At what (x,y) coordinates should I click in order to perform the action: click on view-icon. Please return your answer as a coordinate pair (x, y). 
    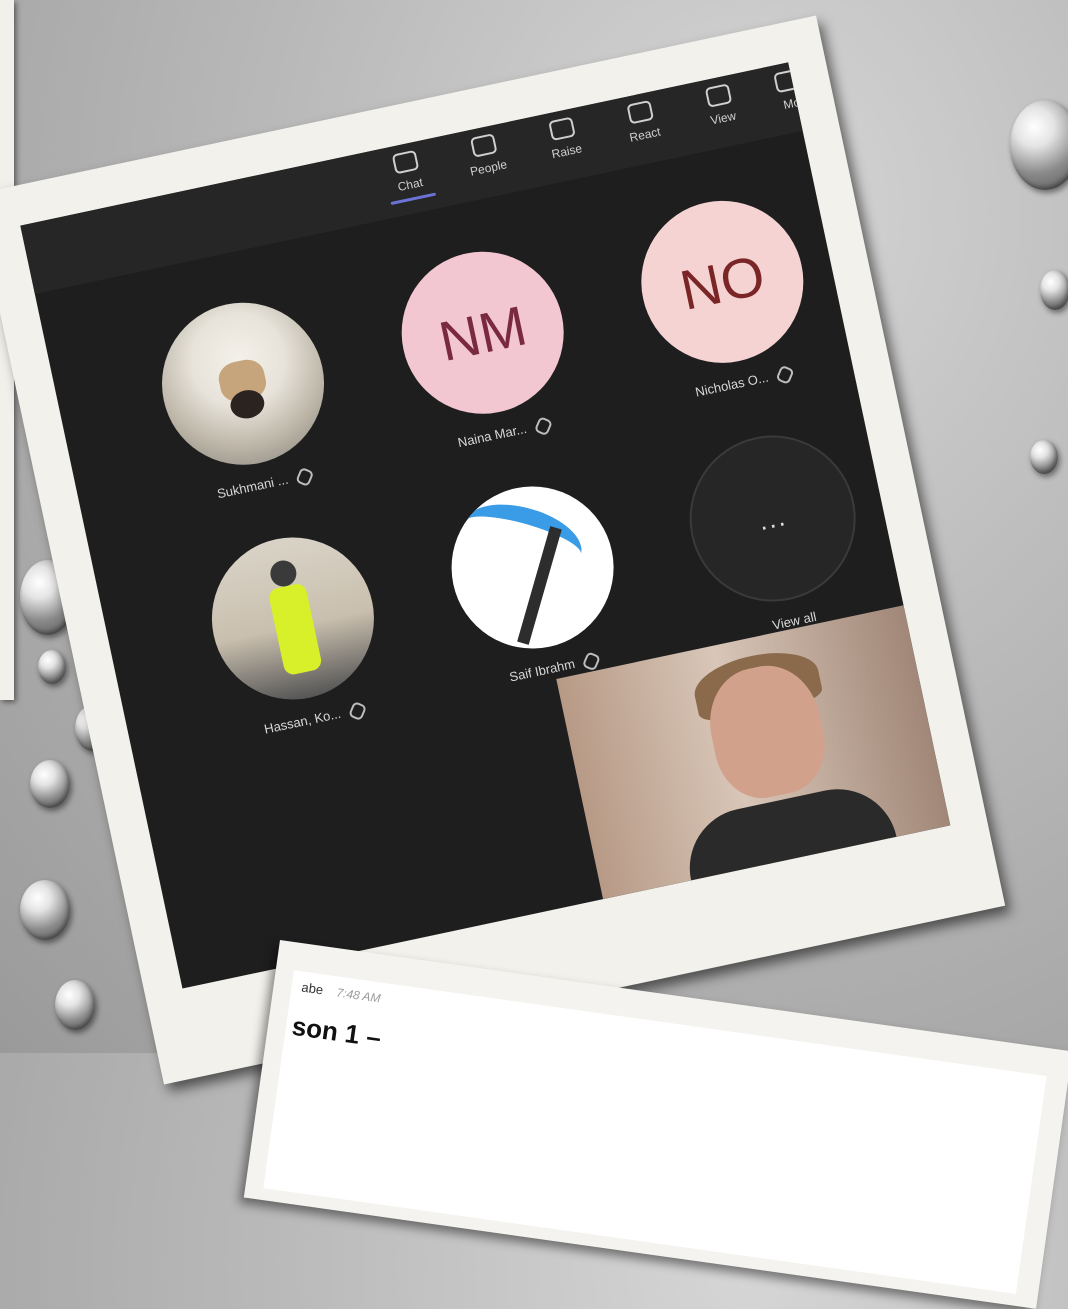
    Looking at the image, I should click on (718, 95).